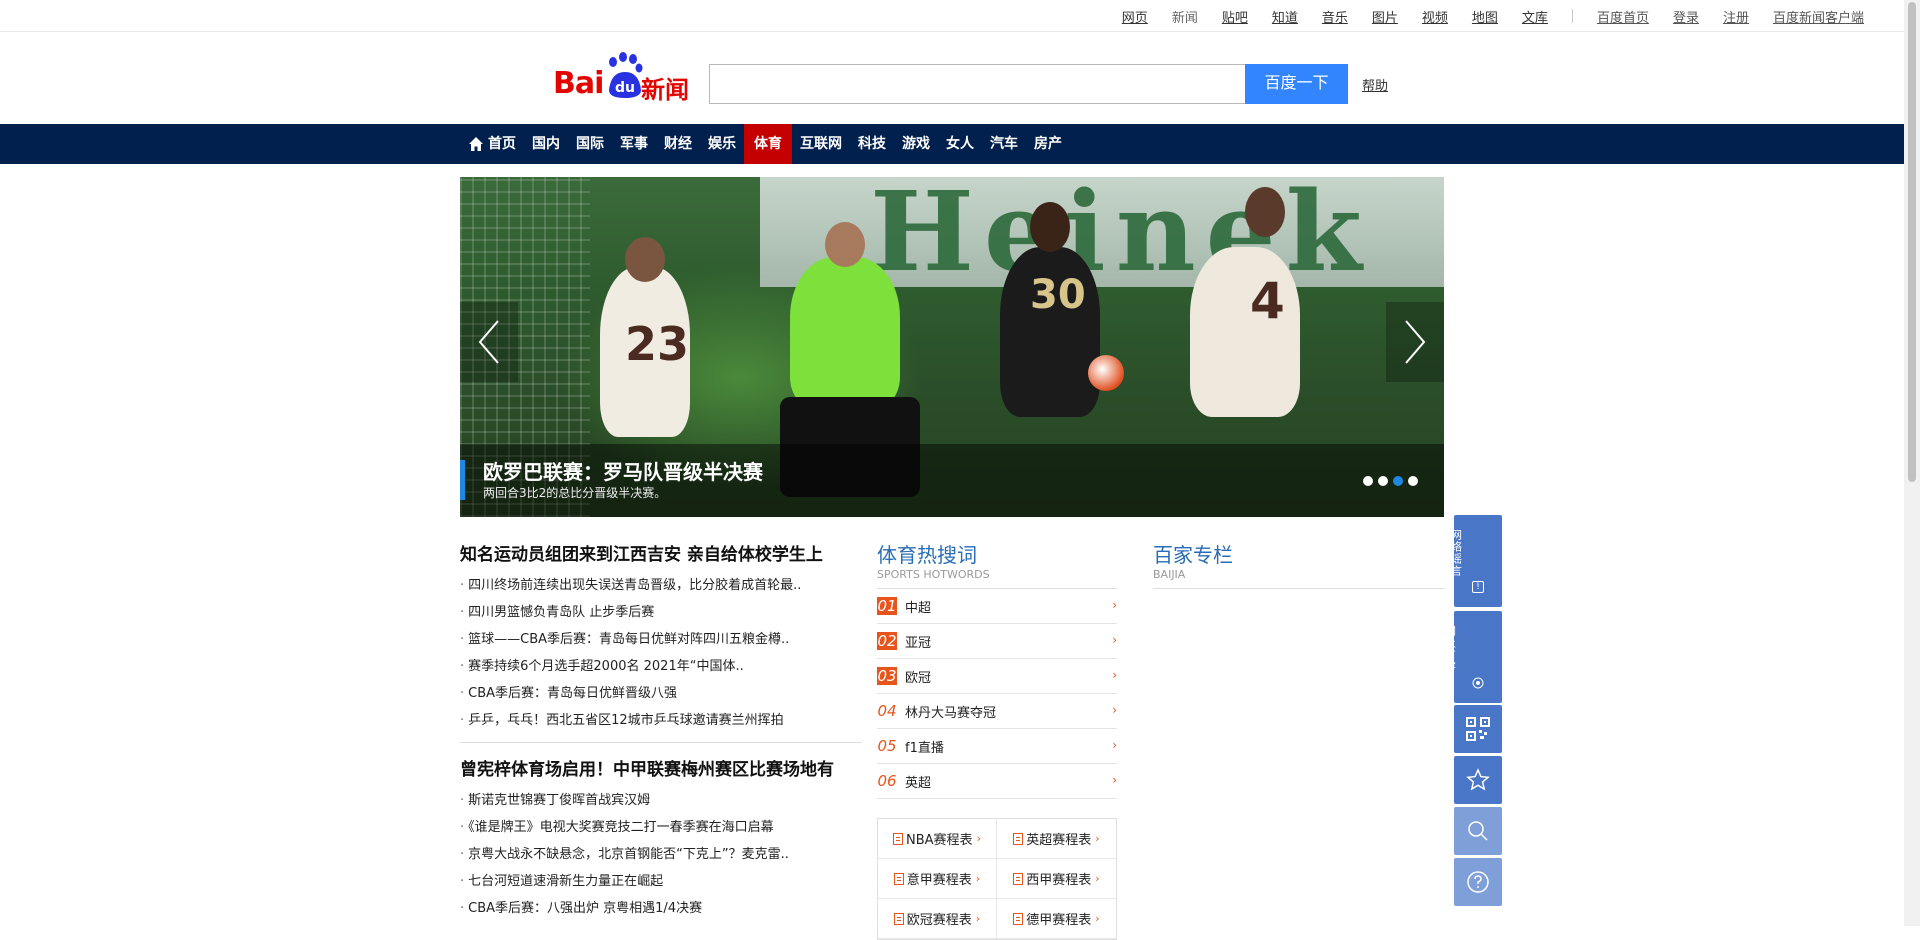 This screenshot has height=940, width=1920. What do you see at coordinates (1450, 649) in the screenshot?
I see `side-text-col: 网上有害` at bounding box center [1450, 649].